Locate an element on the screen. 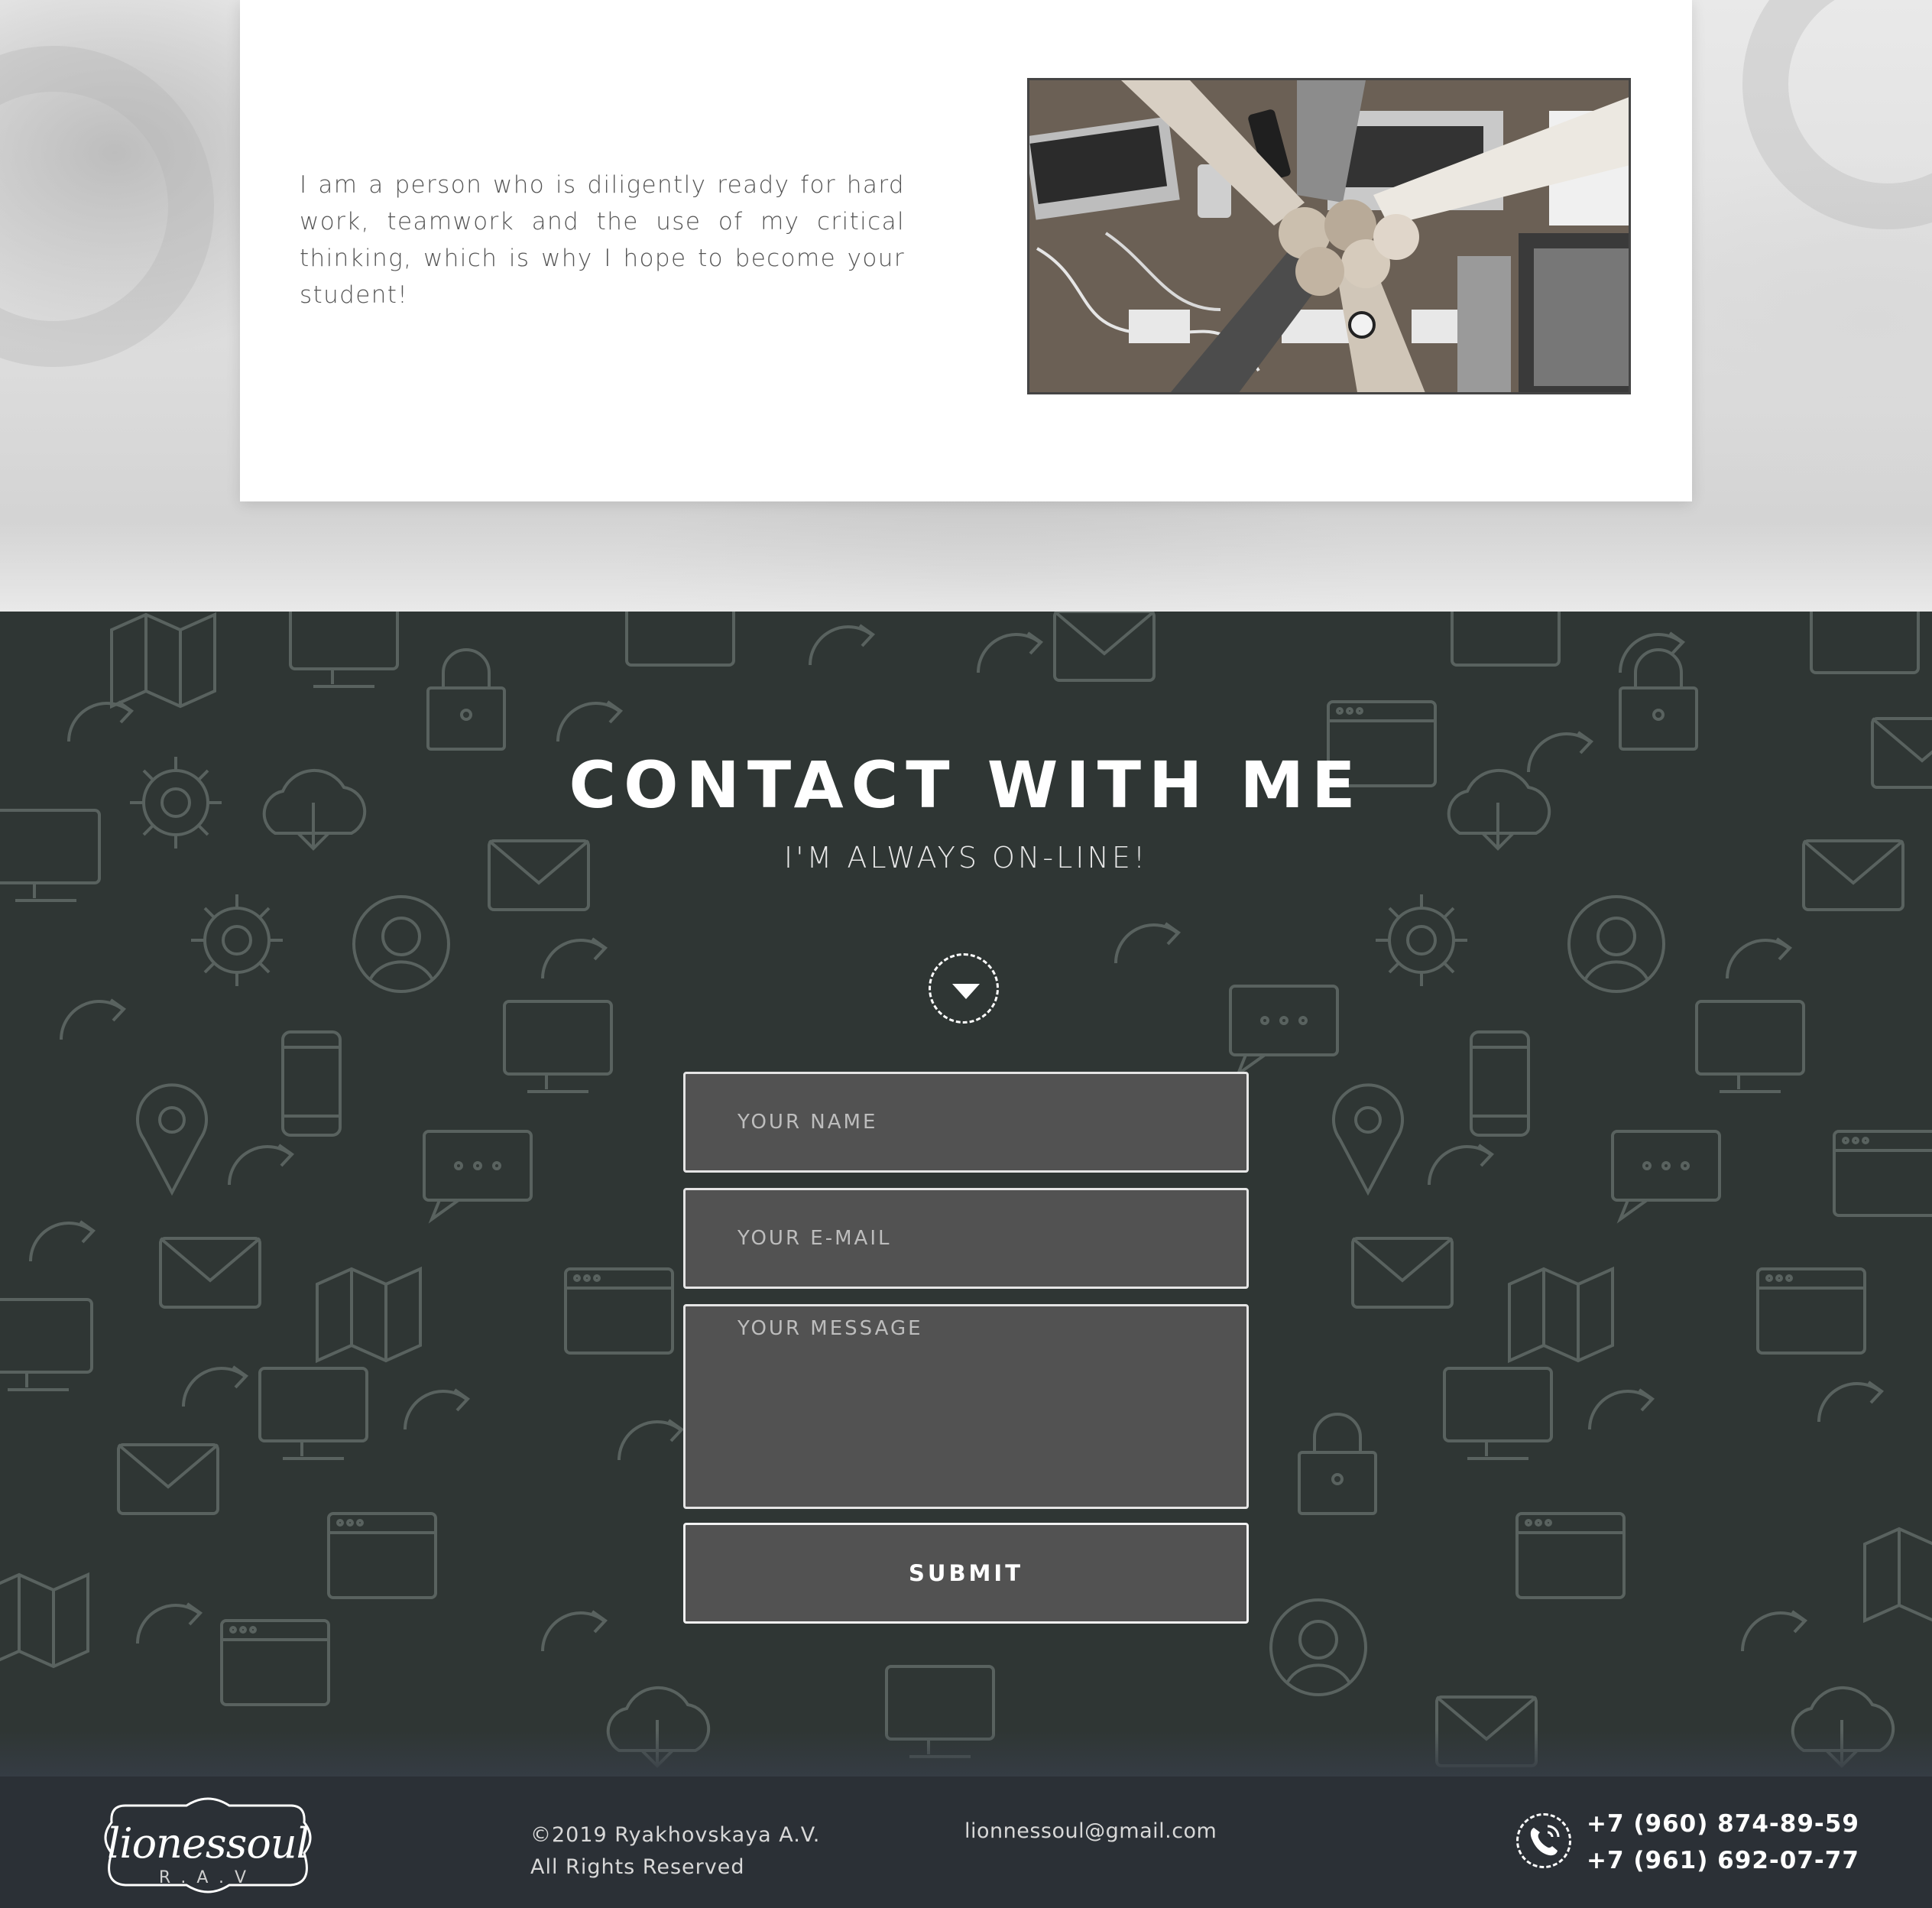 Image resolution: width=1932 pixels, height=1908 pixels. copyright-line: ©2019 Ryakhovskaya A.V. is located at coordinates (676, 1835).